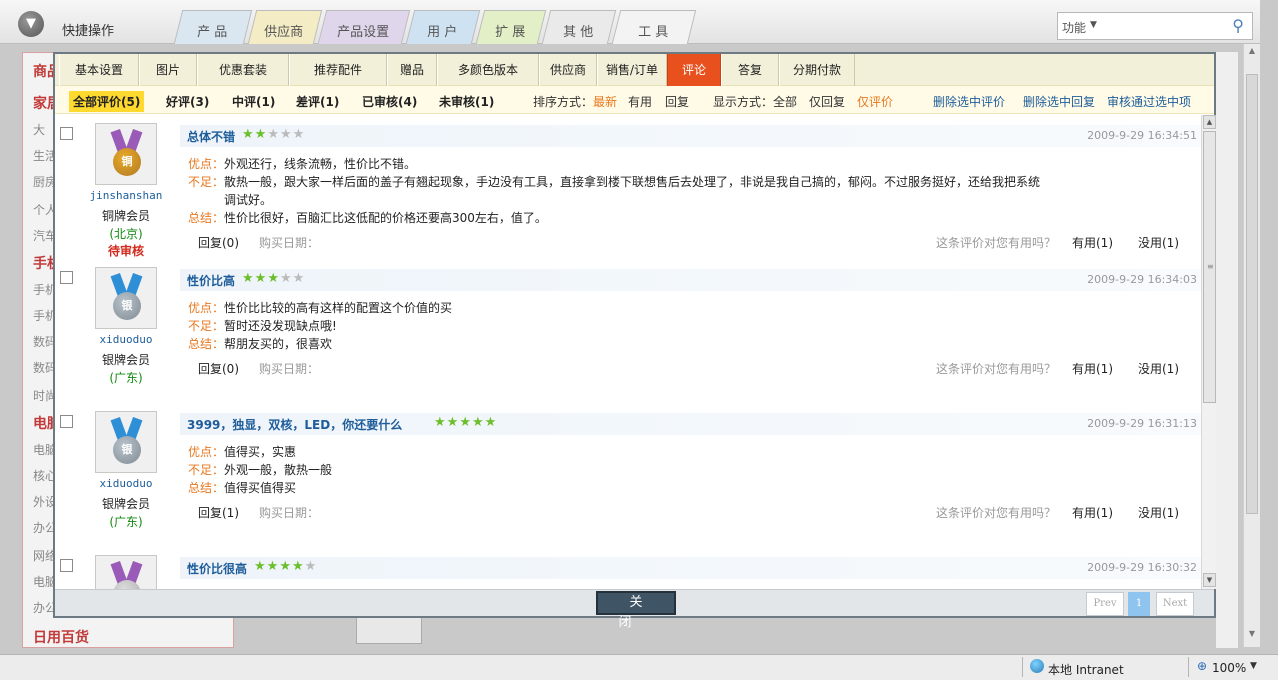 The width and height of the screenshot is (1278, 680). What do you see at coordinates (1149, 101) in the screenshot?
I see `approve-selected-link: 审核通过选中项` at bounding box center [1149, 101].